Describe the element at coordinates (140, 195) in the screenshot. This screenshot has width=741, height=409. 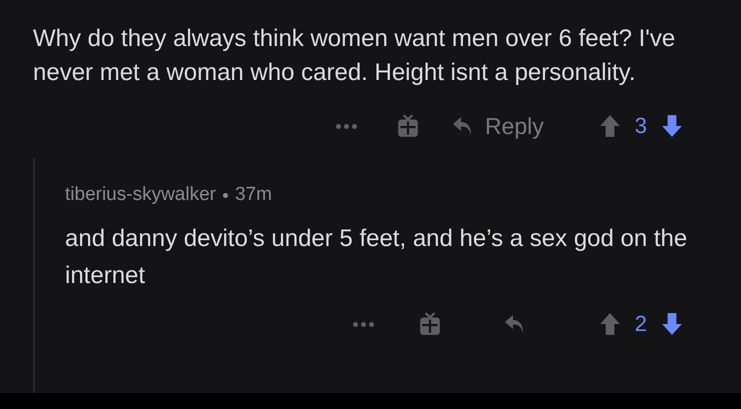
I see `author-name: tiberius-skywalker` at that location.